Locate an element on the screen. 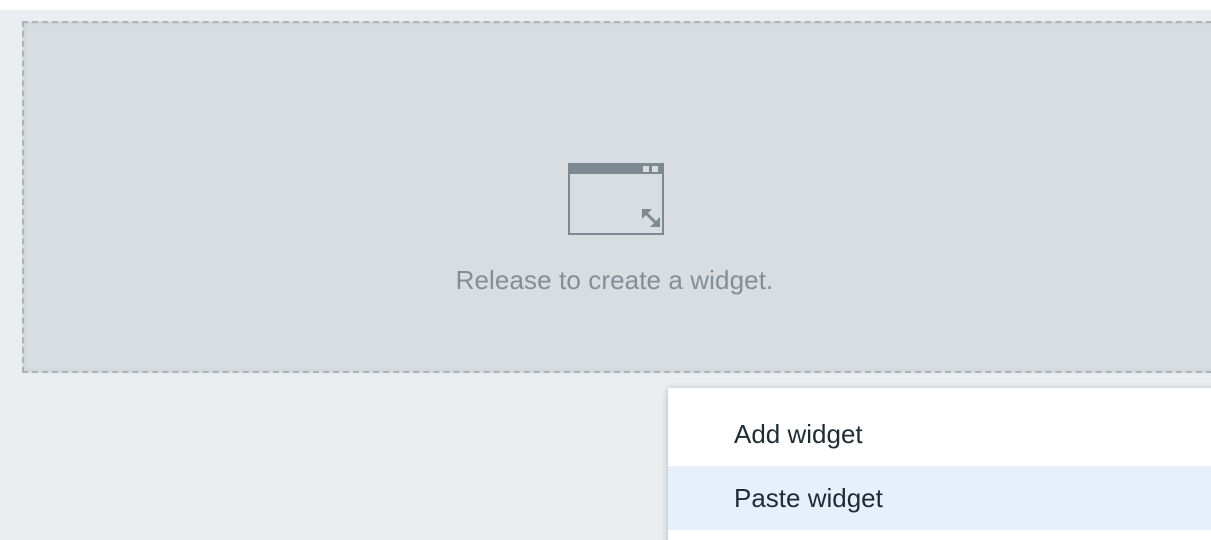 The image size is (1211, 540). placeholder-message: Release to create a widget. is located at coordinates (614, 280).